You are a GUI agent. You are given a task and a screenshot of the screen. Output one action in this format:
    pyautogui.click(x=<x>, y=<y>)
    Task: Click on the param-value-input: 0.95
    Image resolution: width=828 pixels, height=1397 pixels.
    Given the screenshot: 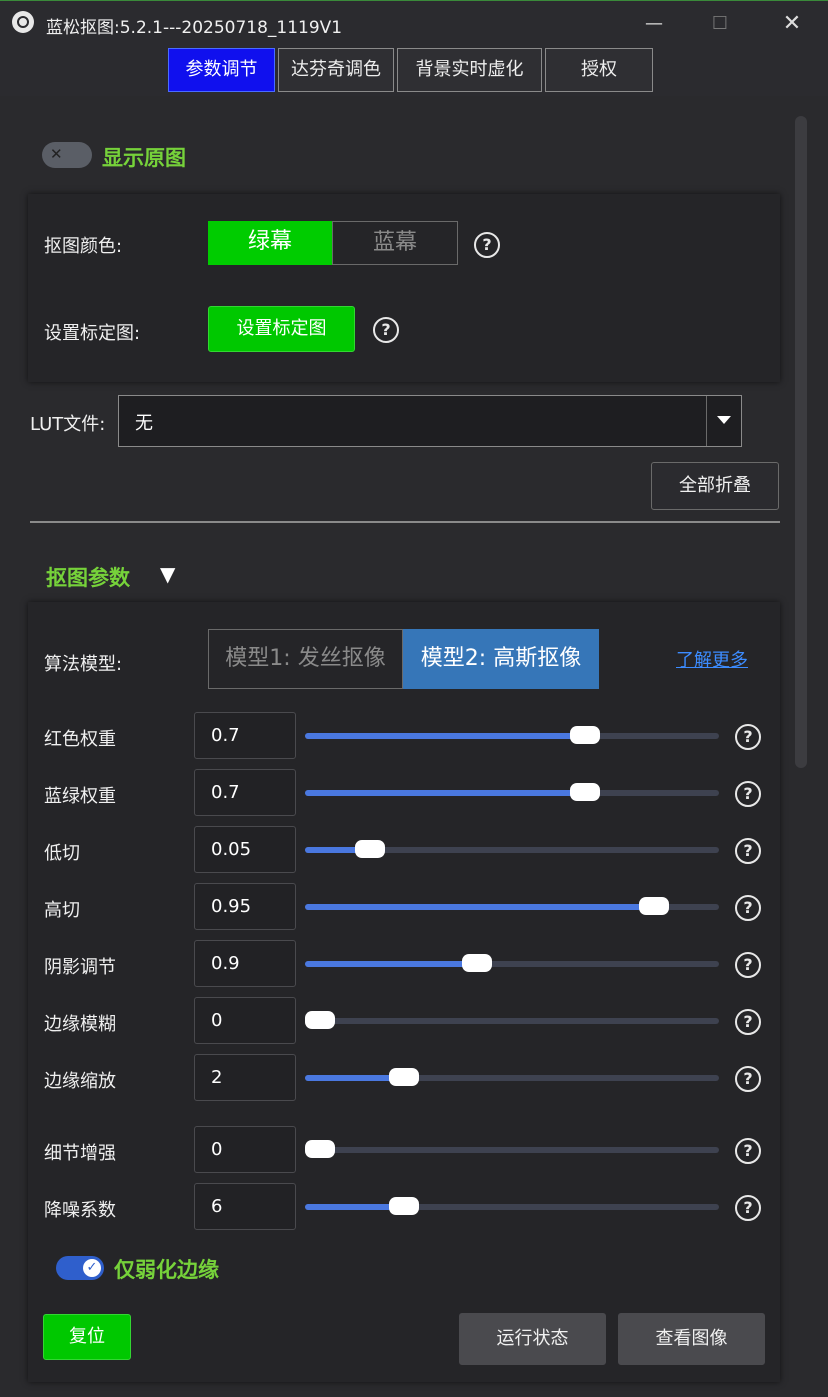 What is the action you would take?
    pyautogui.click(x=245, y=906)
    